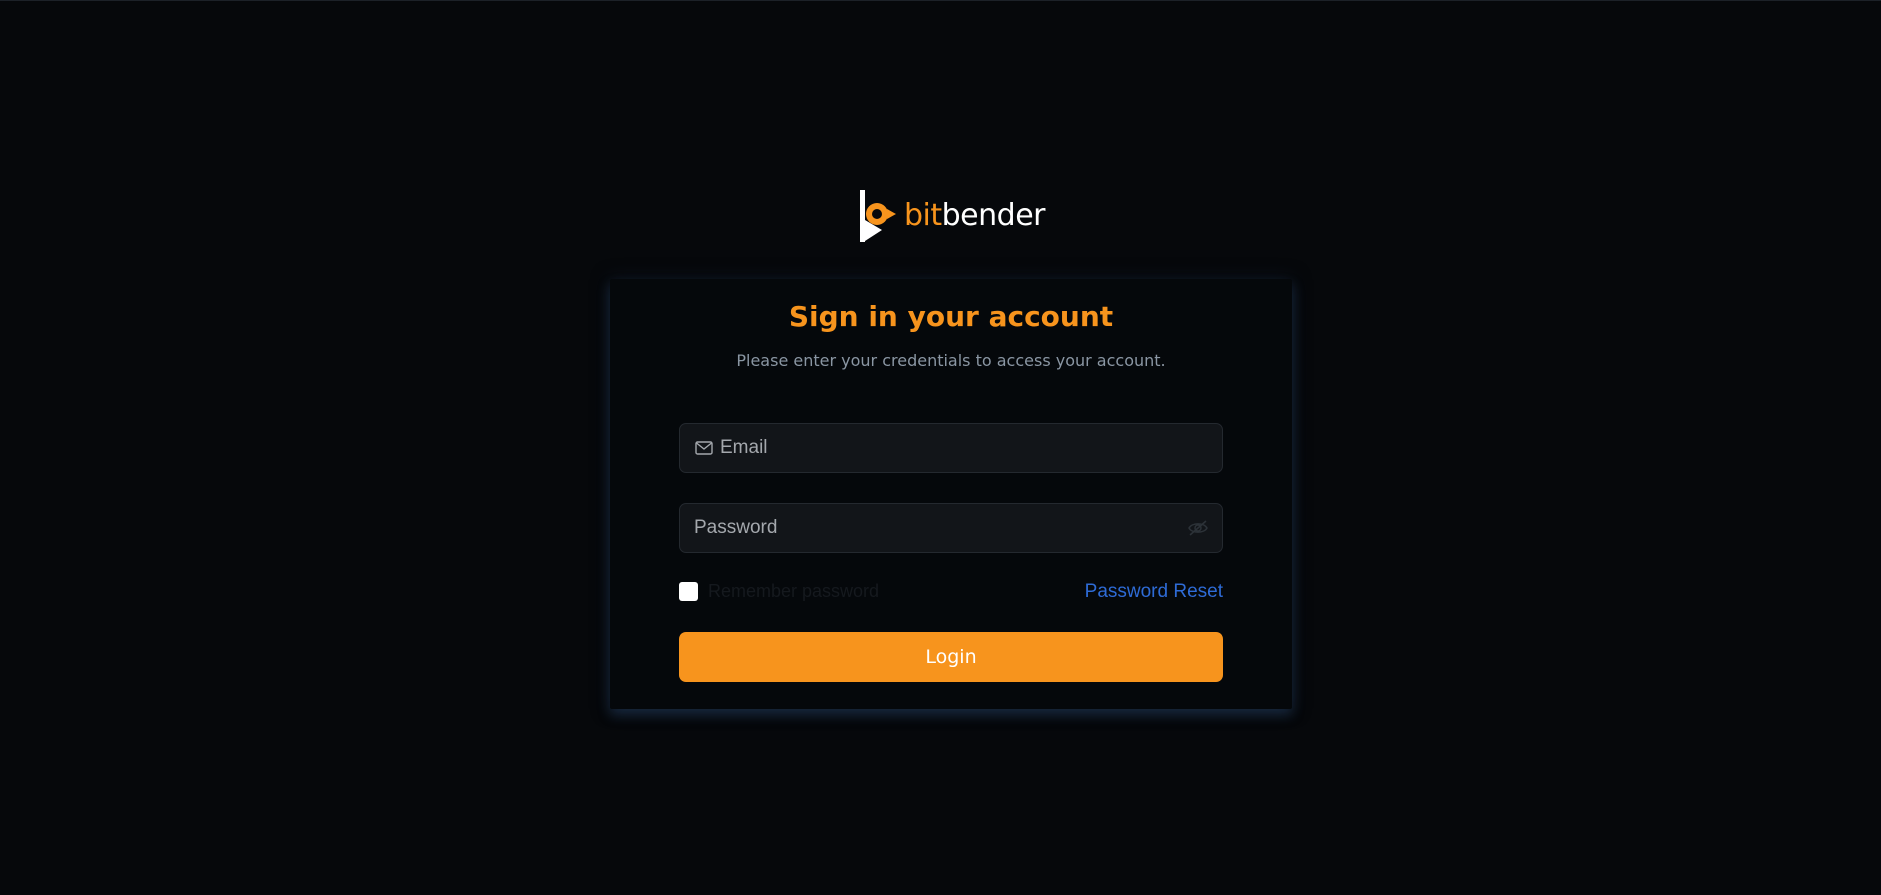 This screenshot has height=895, width=1881. Describe the element at coordinates (968, 448) in the screenshot. I see `email-input` at that location.